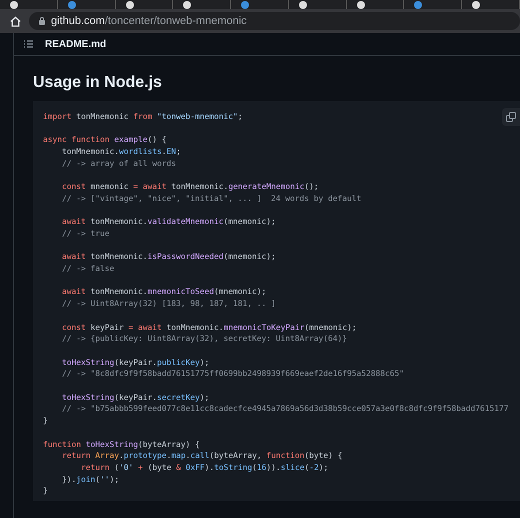  Describe the element at coordinates (75, 44) in the screenshot. I see `file-name: README.md` at that location.